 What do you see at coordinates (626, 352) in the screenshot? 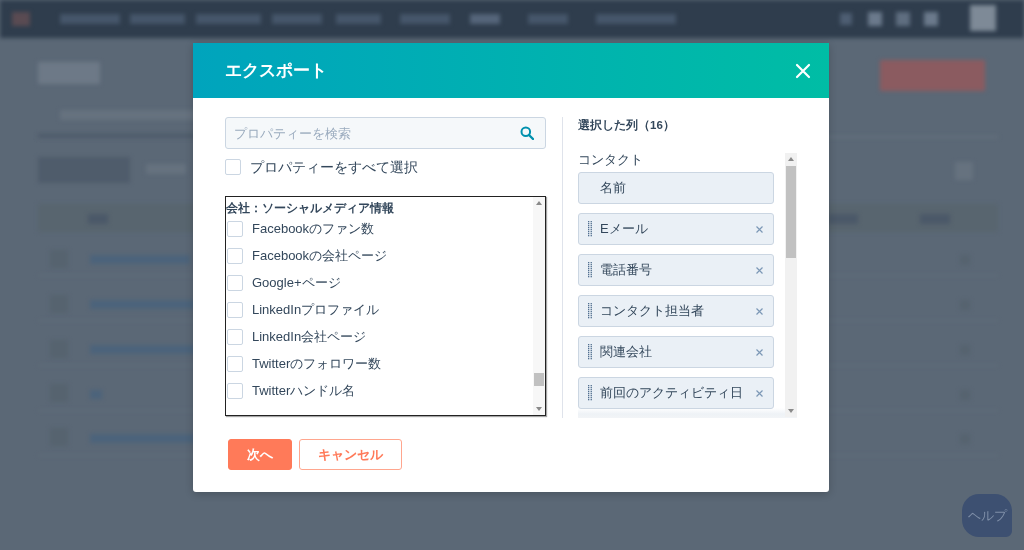
I see `column-label: 関連会社` at bounding box center [626, 352].